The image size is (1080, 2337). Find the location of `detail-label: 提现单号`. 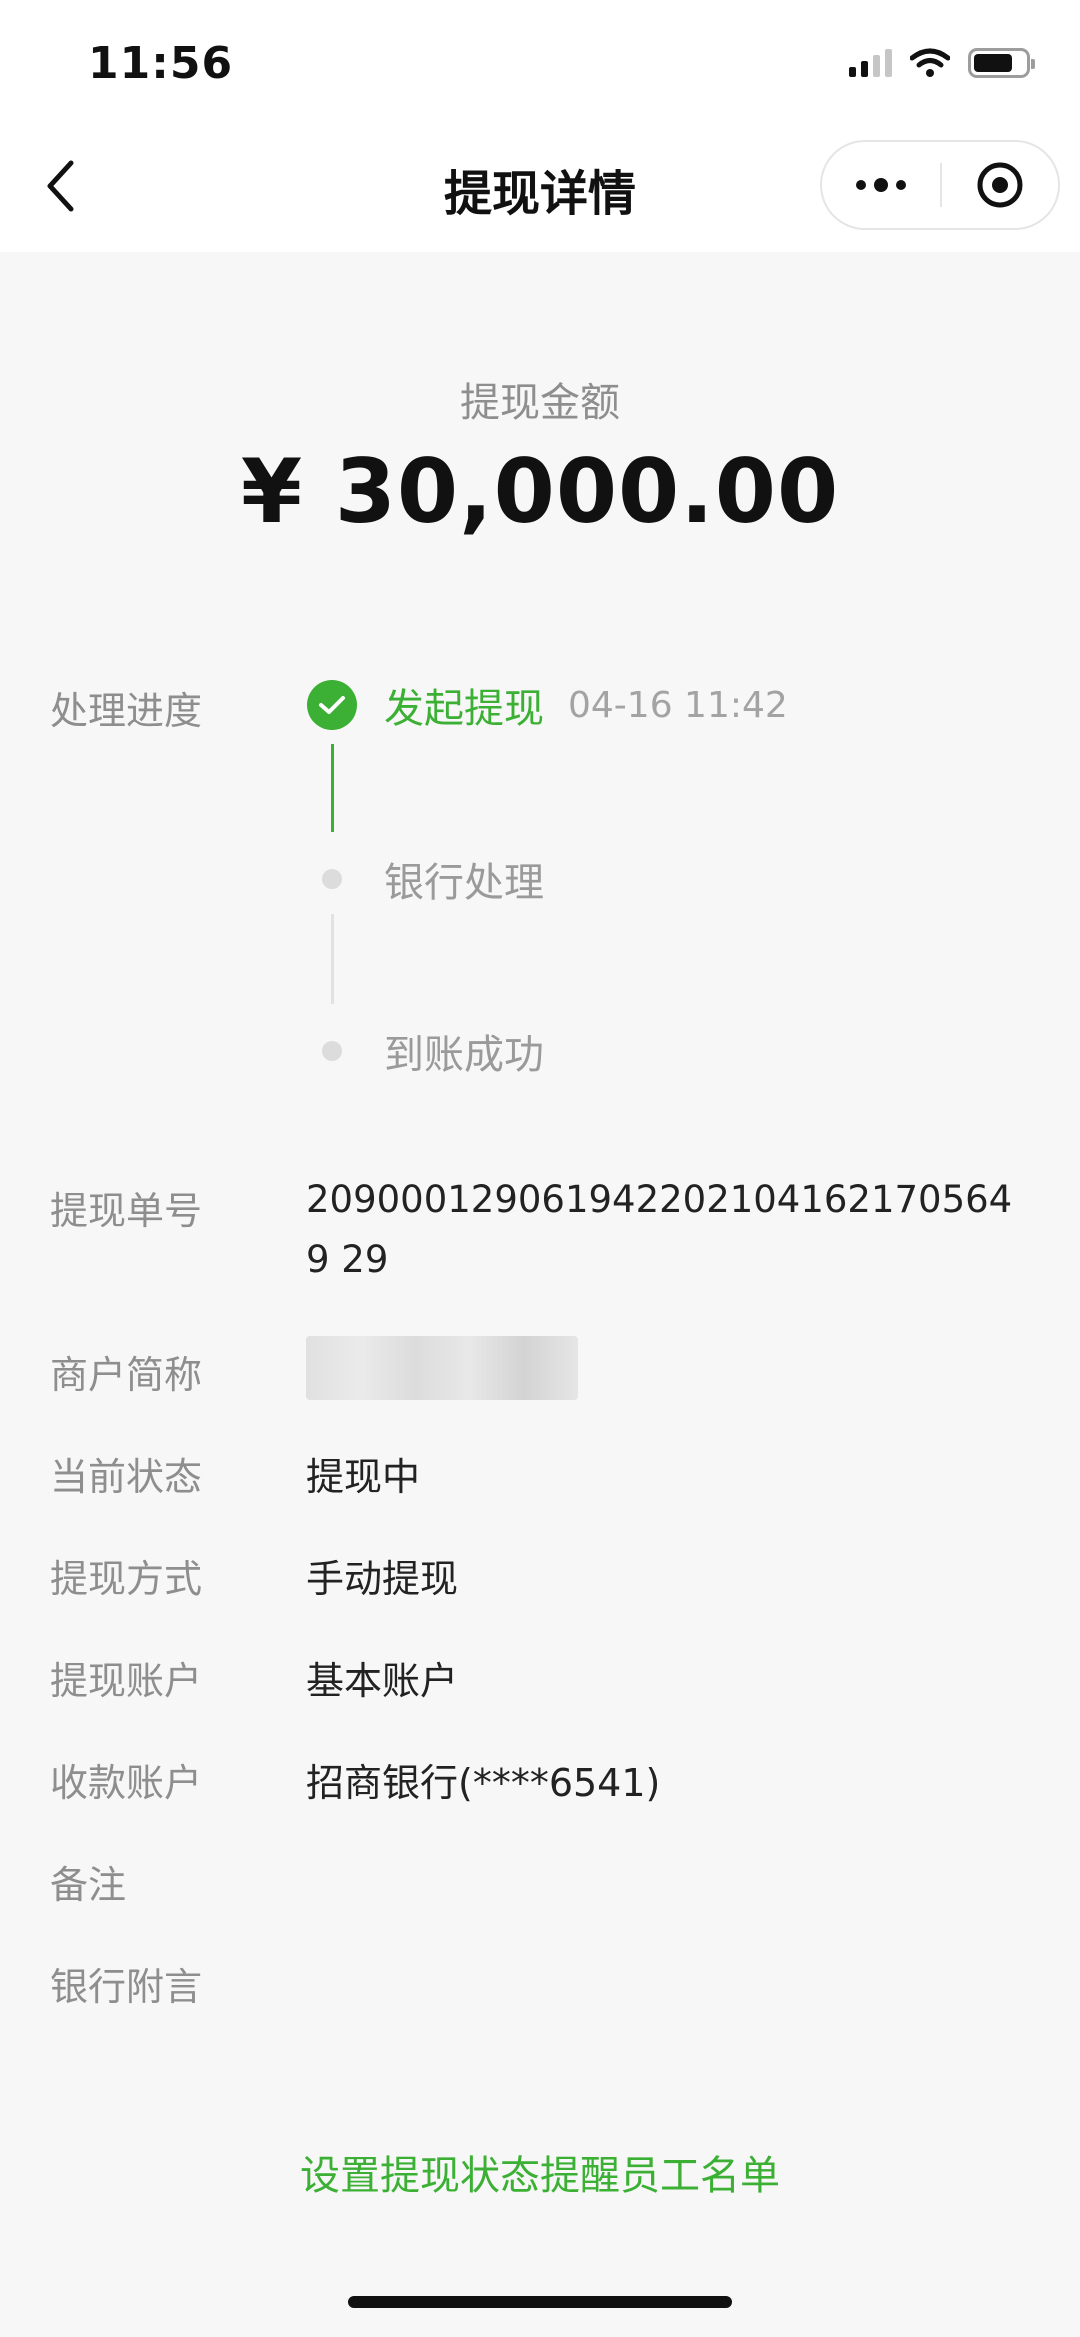

detail-label: 提现单号 is located at coordinates (126, 1211).